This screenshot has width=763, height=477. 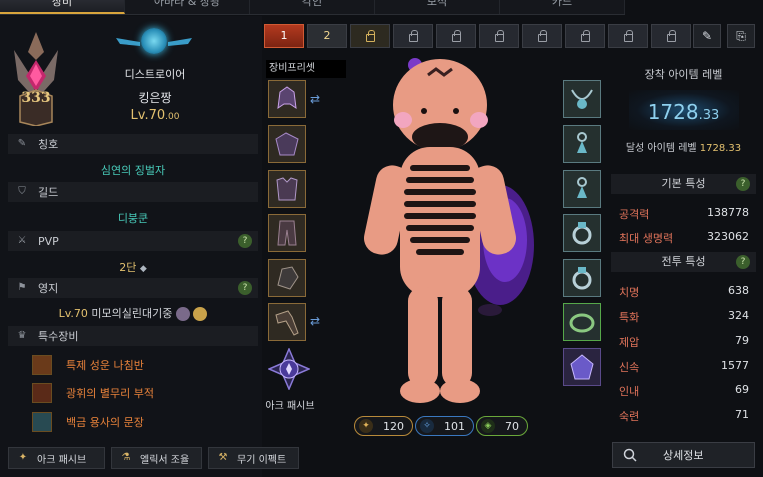 I want to click on charm-icon, so click(x=42, y=393).